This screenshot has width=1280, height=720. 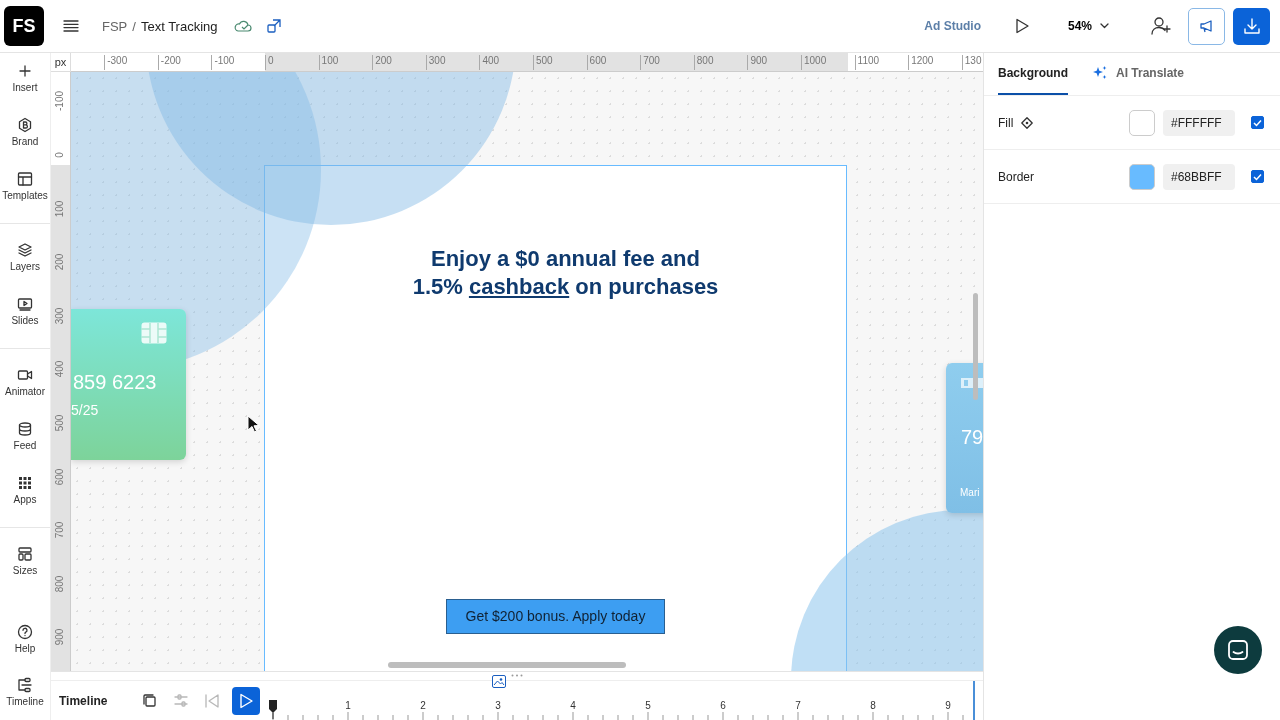 I want to click on property-label: Border, so click(x=1016, y=176).